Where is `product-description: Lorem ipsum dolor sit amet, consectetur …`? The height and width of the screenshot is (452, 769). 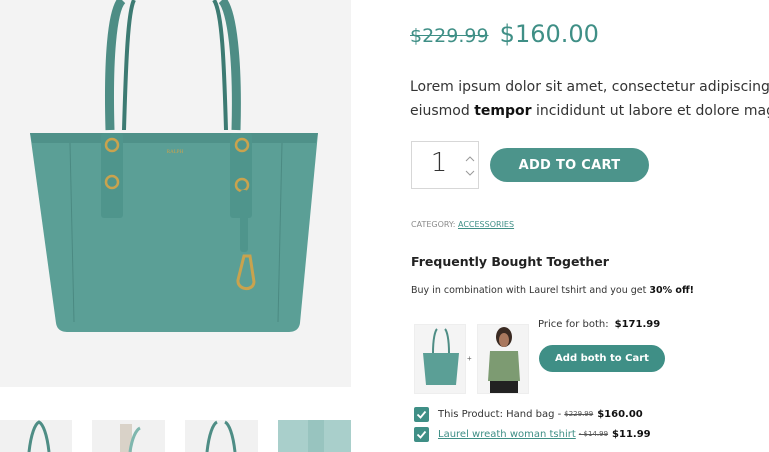 product-description: Lorem ipsum dolor sit amet, consectetur … is located at coordinates (589, 99).